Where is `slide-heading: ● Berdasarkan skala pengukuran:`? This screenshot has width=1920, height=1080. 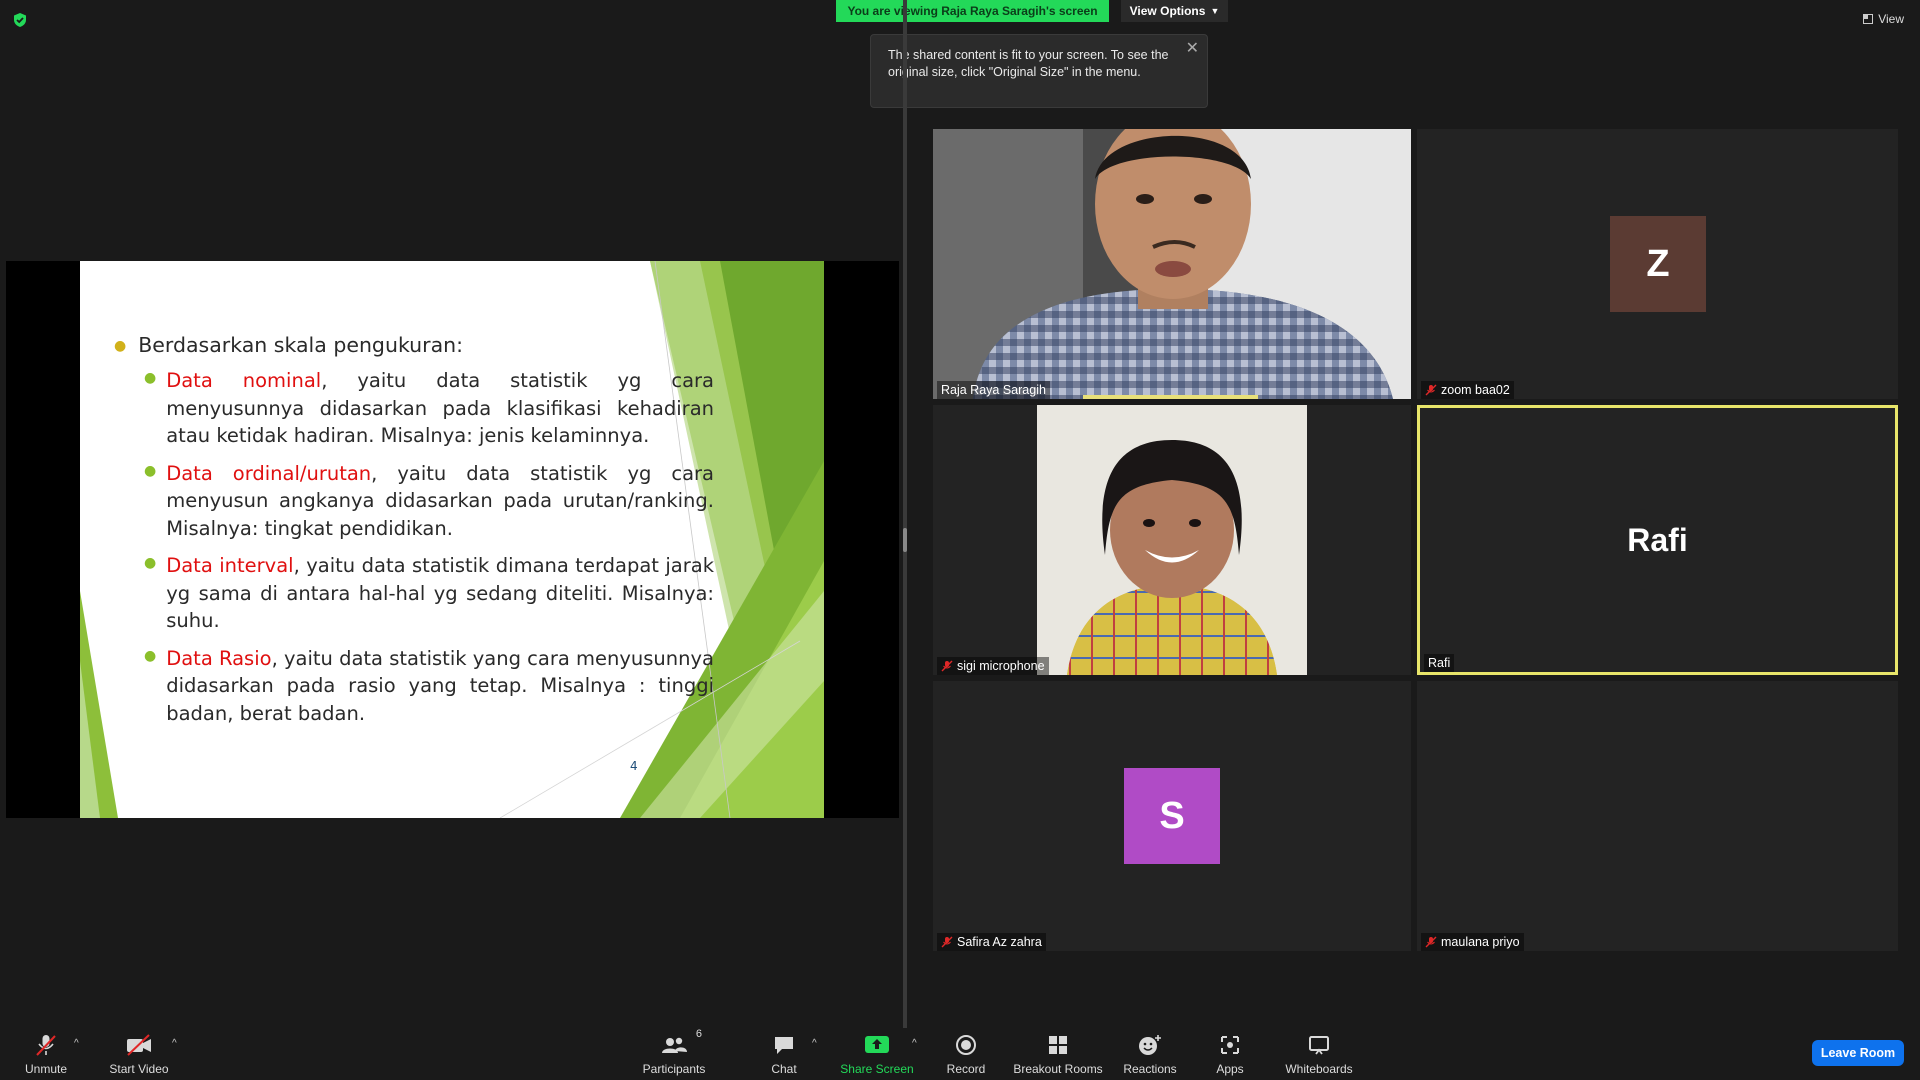
slide-heading: ● Berdasarkan skala pengukuran: is located at coordinates (414, 345).